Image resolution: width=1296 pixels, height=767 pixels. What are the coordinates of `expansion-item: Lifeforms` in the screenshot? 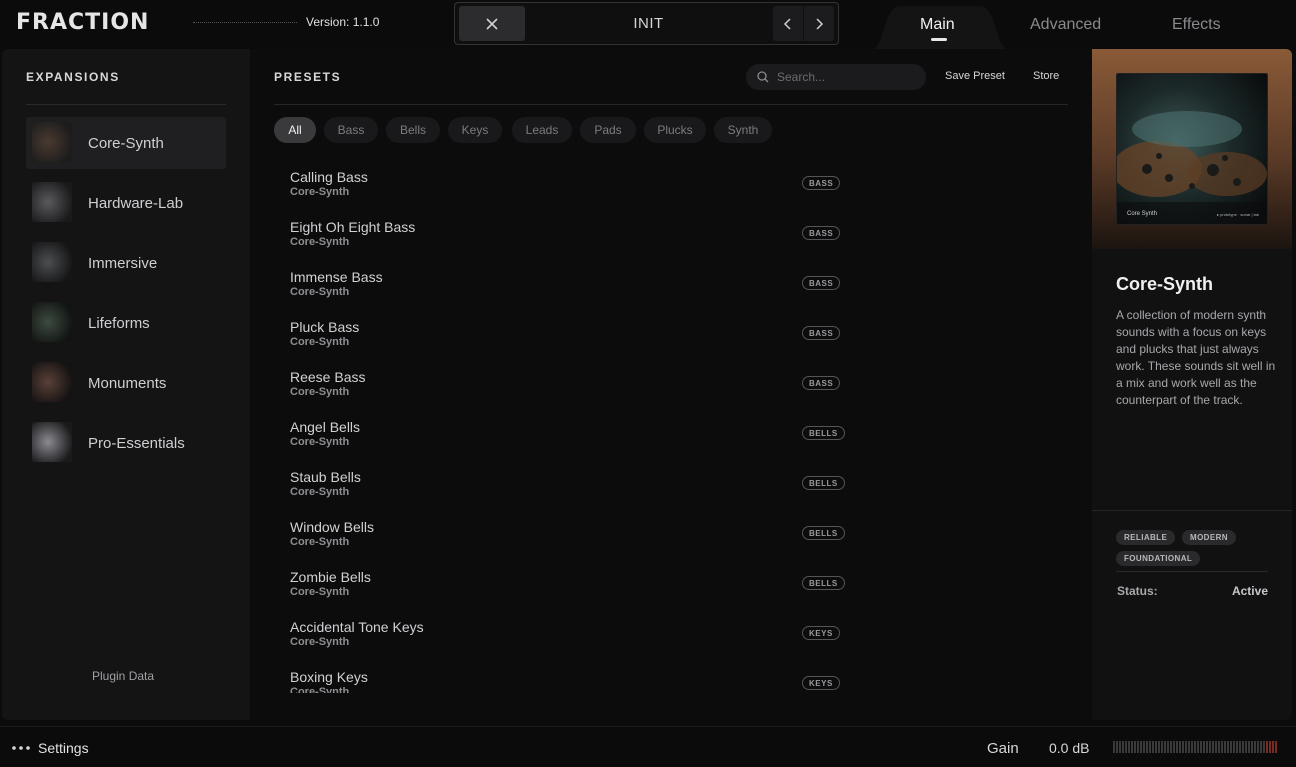 It's located at (126, 323).